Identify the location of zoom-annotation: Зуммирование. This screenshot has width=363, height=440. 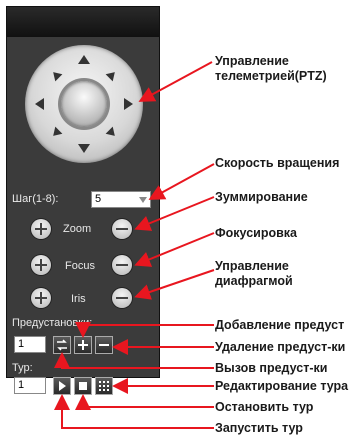
(261, 197).